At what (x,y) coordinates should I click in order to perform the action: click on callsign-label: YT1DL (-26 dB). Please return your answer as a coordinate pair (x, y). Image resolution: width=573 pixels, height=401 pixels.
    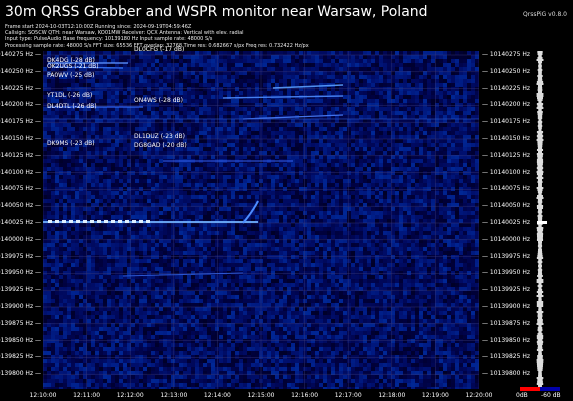
    Looking at the image, I should click on (70, 95).